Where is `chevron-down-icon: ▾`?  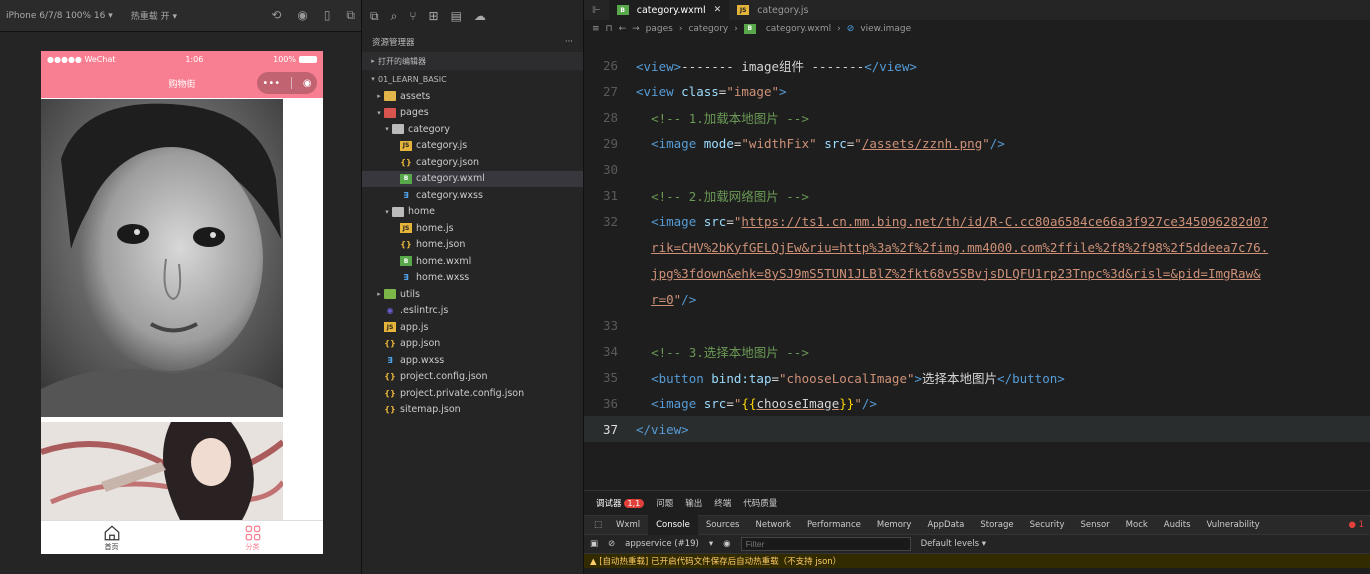 chevron-down-icon: ▾ is located at coordinates (711, 544).